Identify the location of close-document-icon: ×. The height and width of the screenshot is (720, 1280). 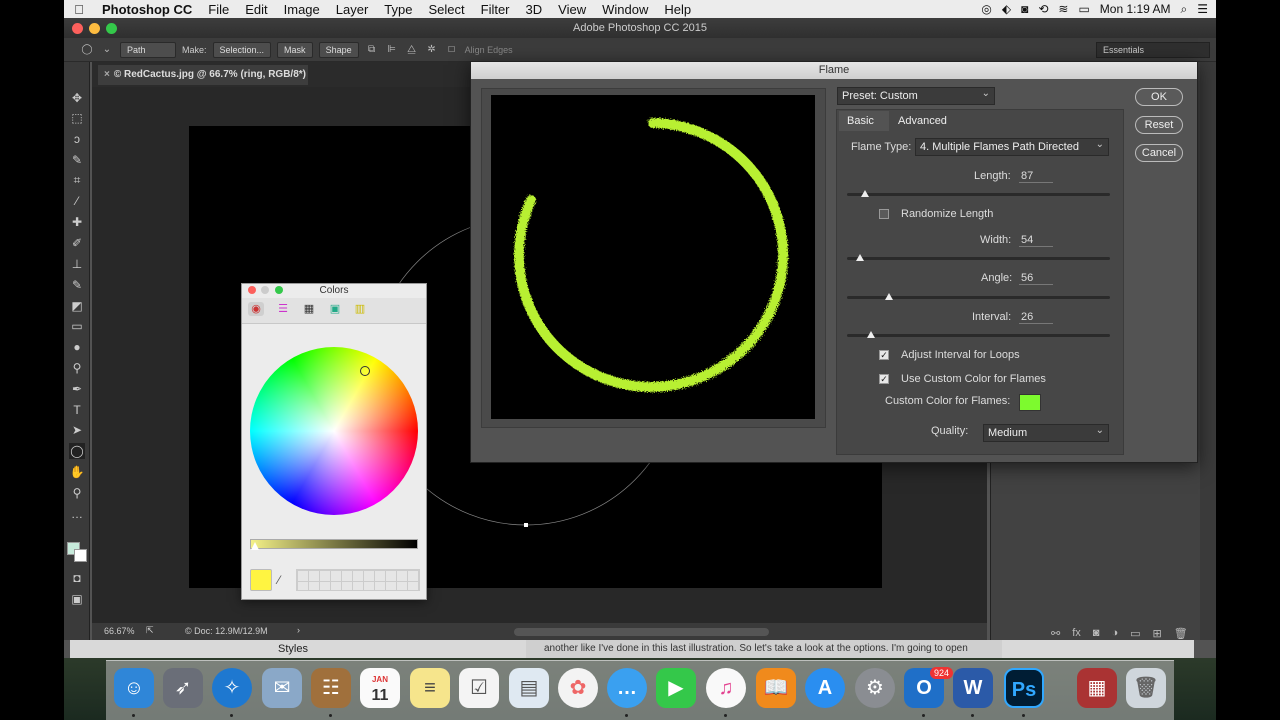
(107, 74).